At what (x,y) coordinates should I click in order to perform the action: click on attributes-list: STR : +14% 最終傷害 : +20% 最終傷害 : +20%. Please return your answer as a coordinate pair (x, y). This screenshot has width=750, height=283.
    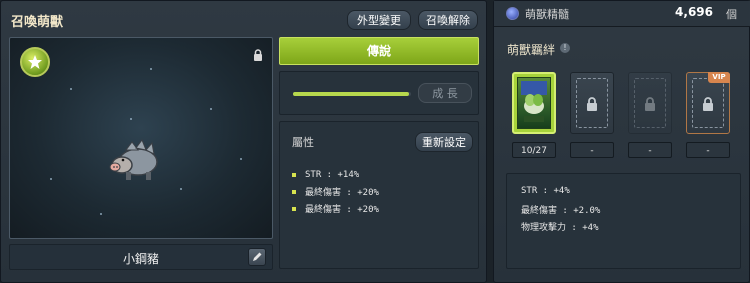
    Looking at the image, I should click on (335, 191).